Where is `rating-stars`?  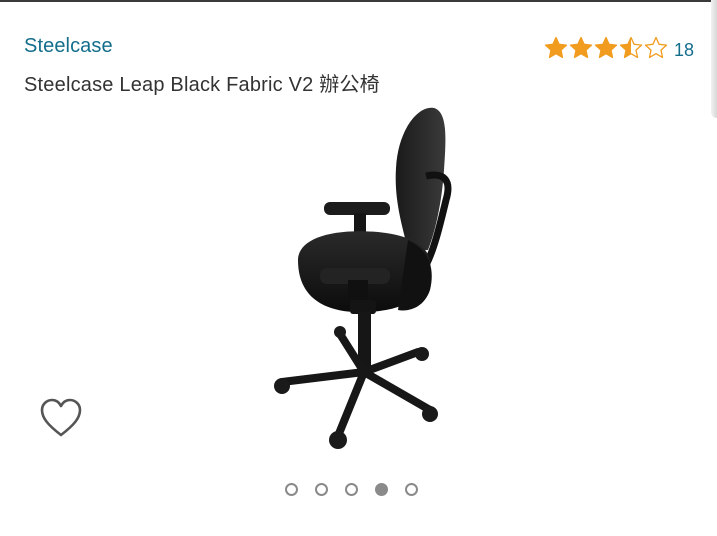
rating-stars is located at coordinates (606, 48).